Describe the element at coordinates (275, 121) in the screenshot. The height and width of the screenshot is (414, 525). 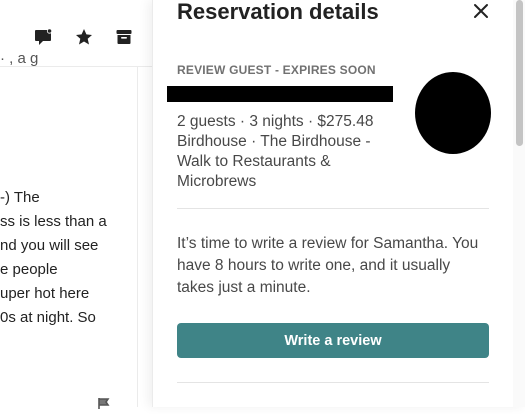
I see `trip-summary: 2 guests · 3 nights · $275.48` at that location.